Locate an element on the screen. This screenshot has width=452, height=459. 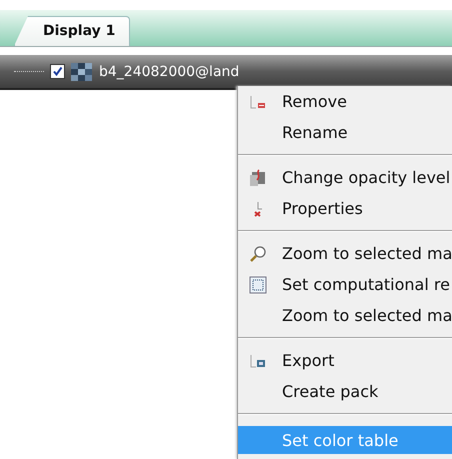
menu-item: Export is located at coordinates (345, 360).